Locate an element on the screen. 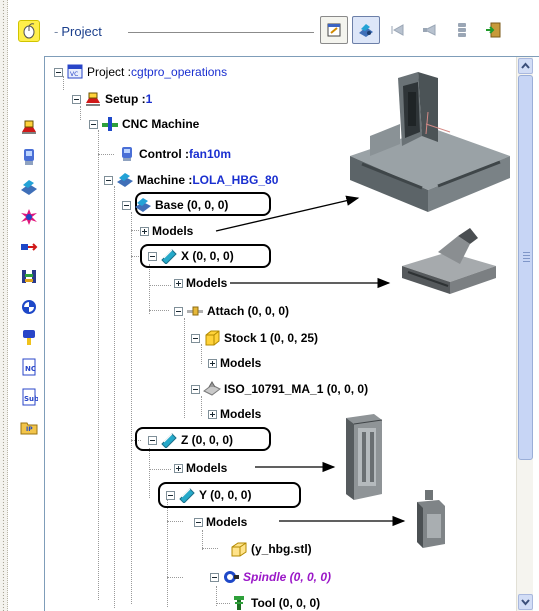 The height and width of the screenshot is (611, 539). tree-node-machine: Machine : LOLA_HBG_80 is located at coordinates (191, 180).